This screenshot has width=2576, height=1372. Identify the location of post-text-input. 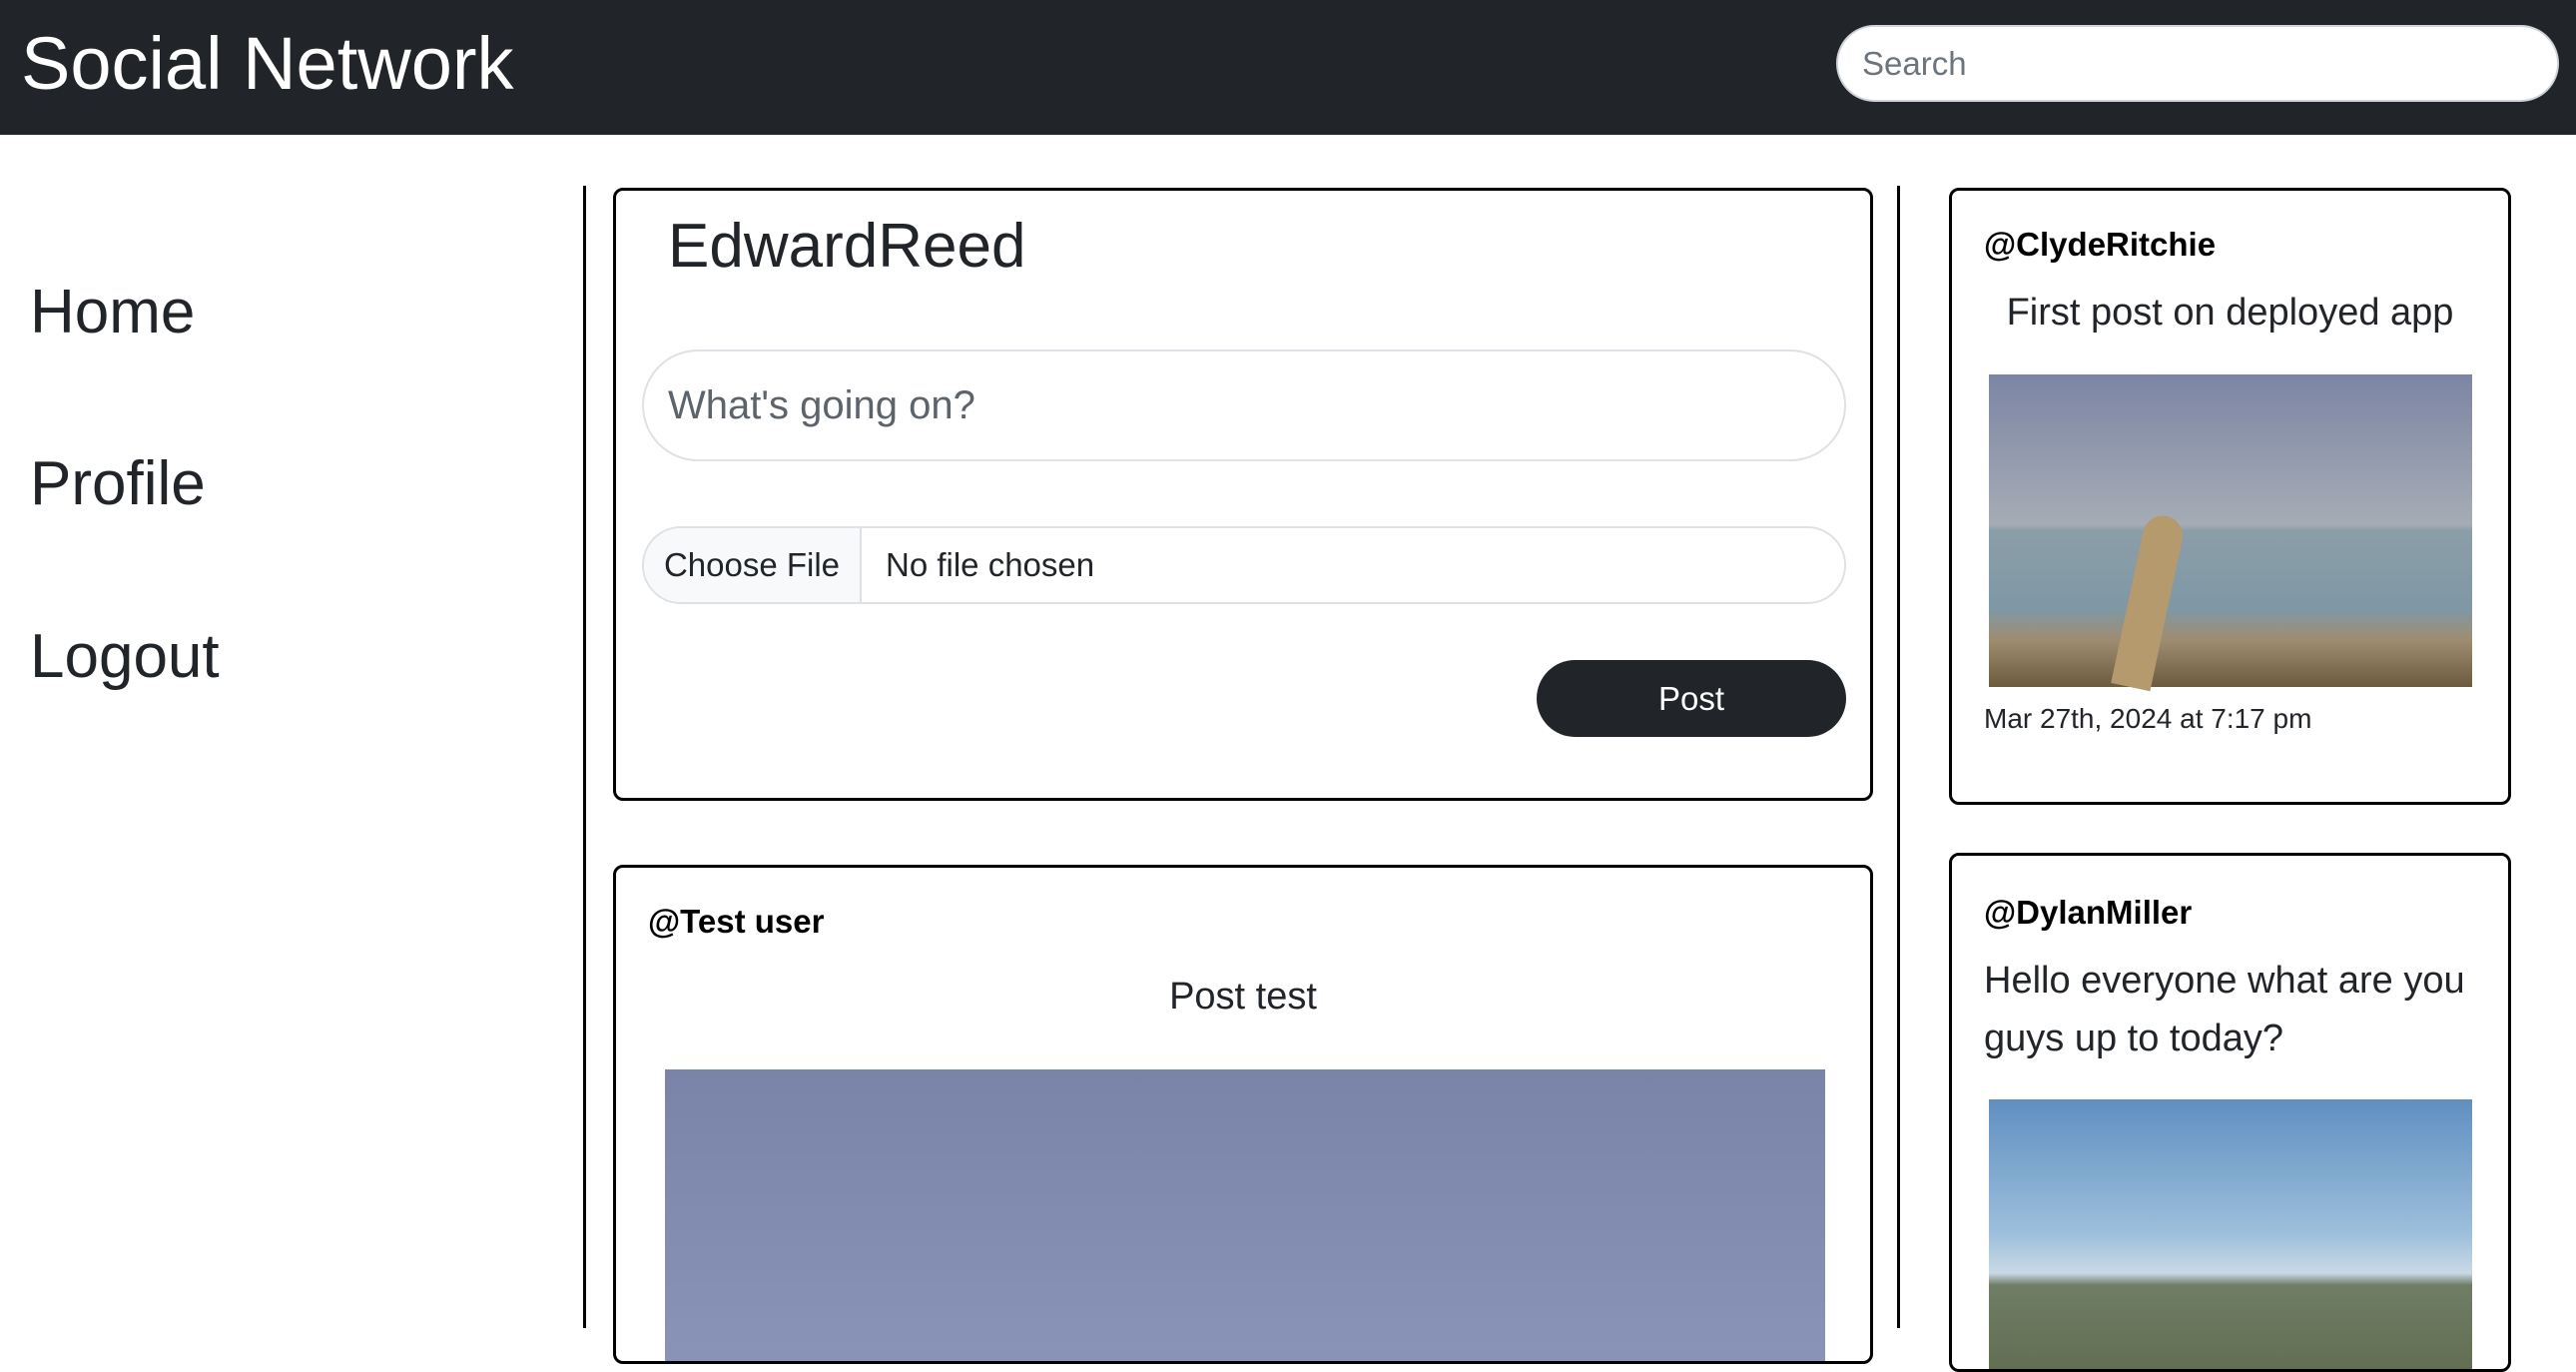
(1244, 405).